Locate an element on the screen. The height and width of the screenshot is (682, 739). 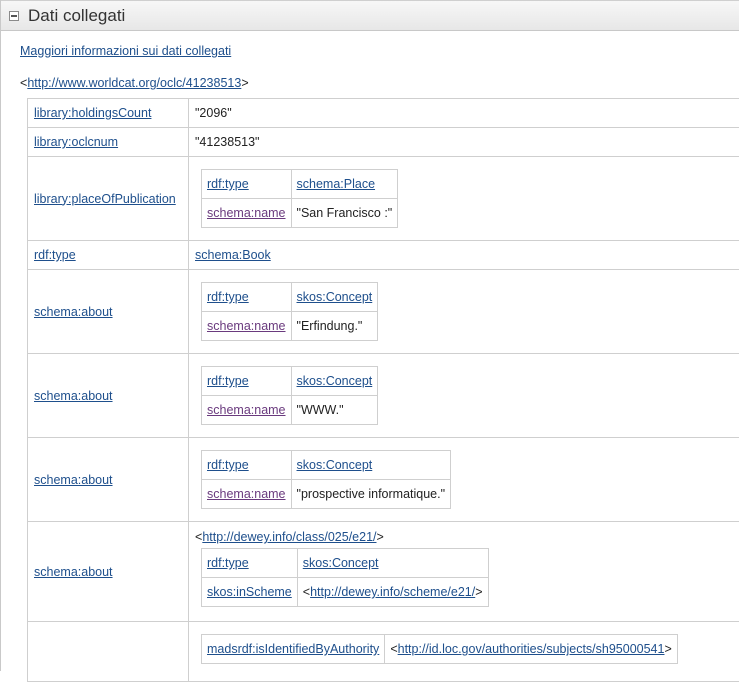
property-value: "41238513" is located at coordinates (464, 142).